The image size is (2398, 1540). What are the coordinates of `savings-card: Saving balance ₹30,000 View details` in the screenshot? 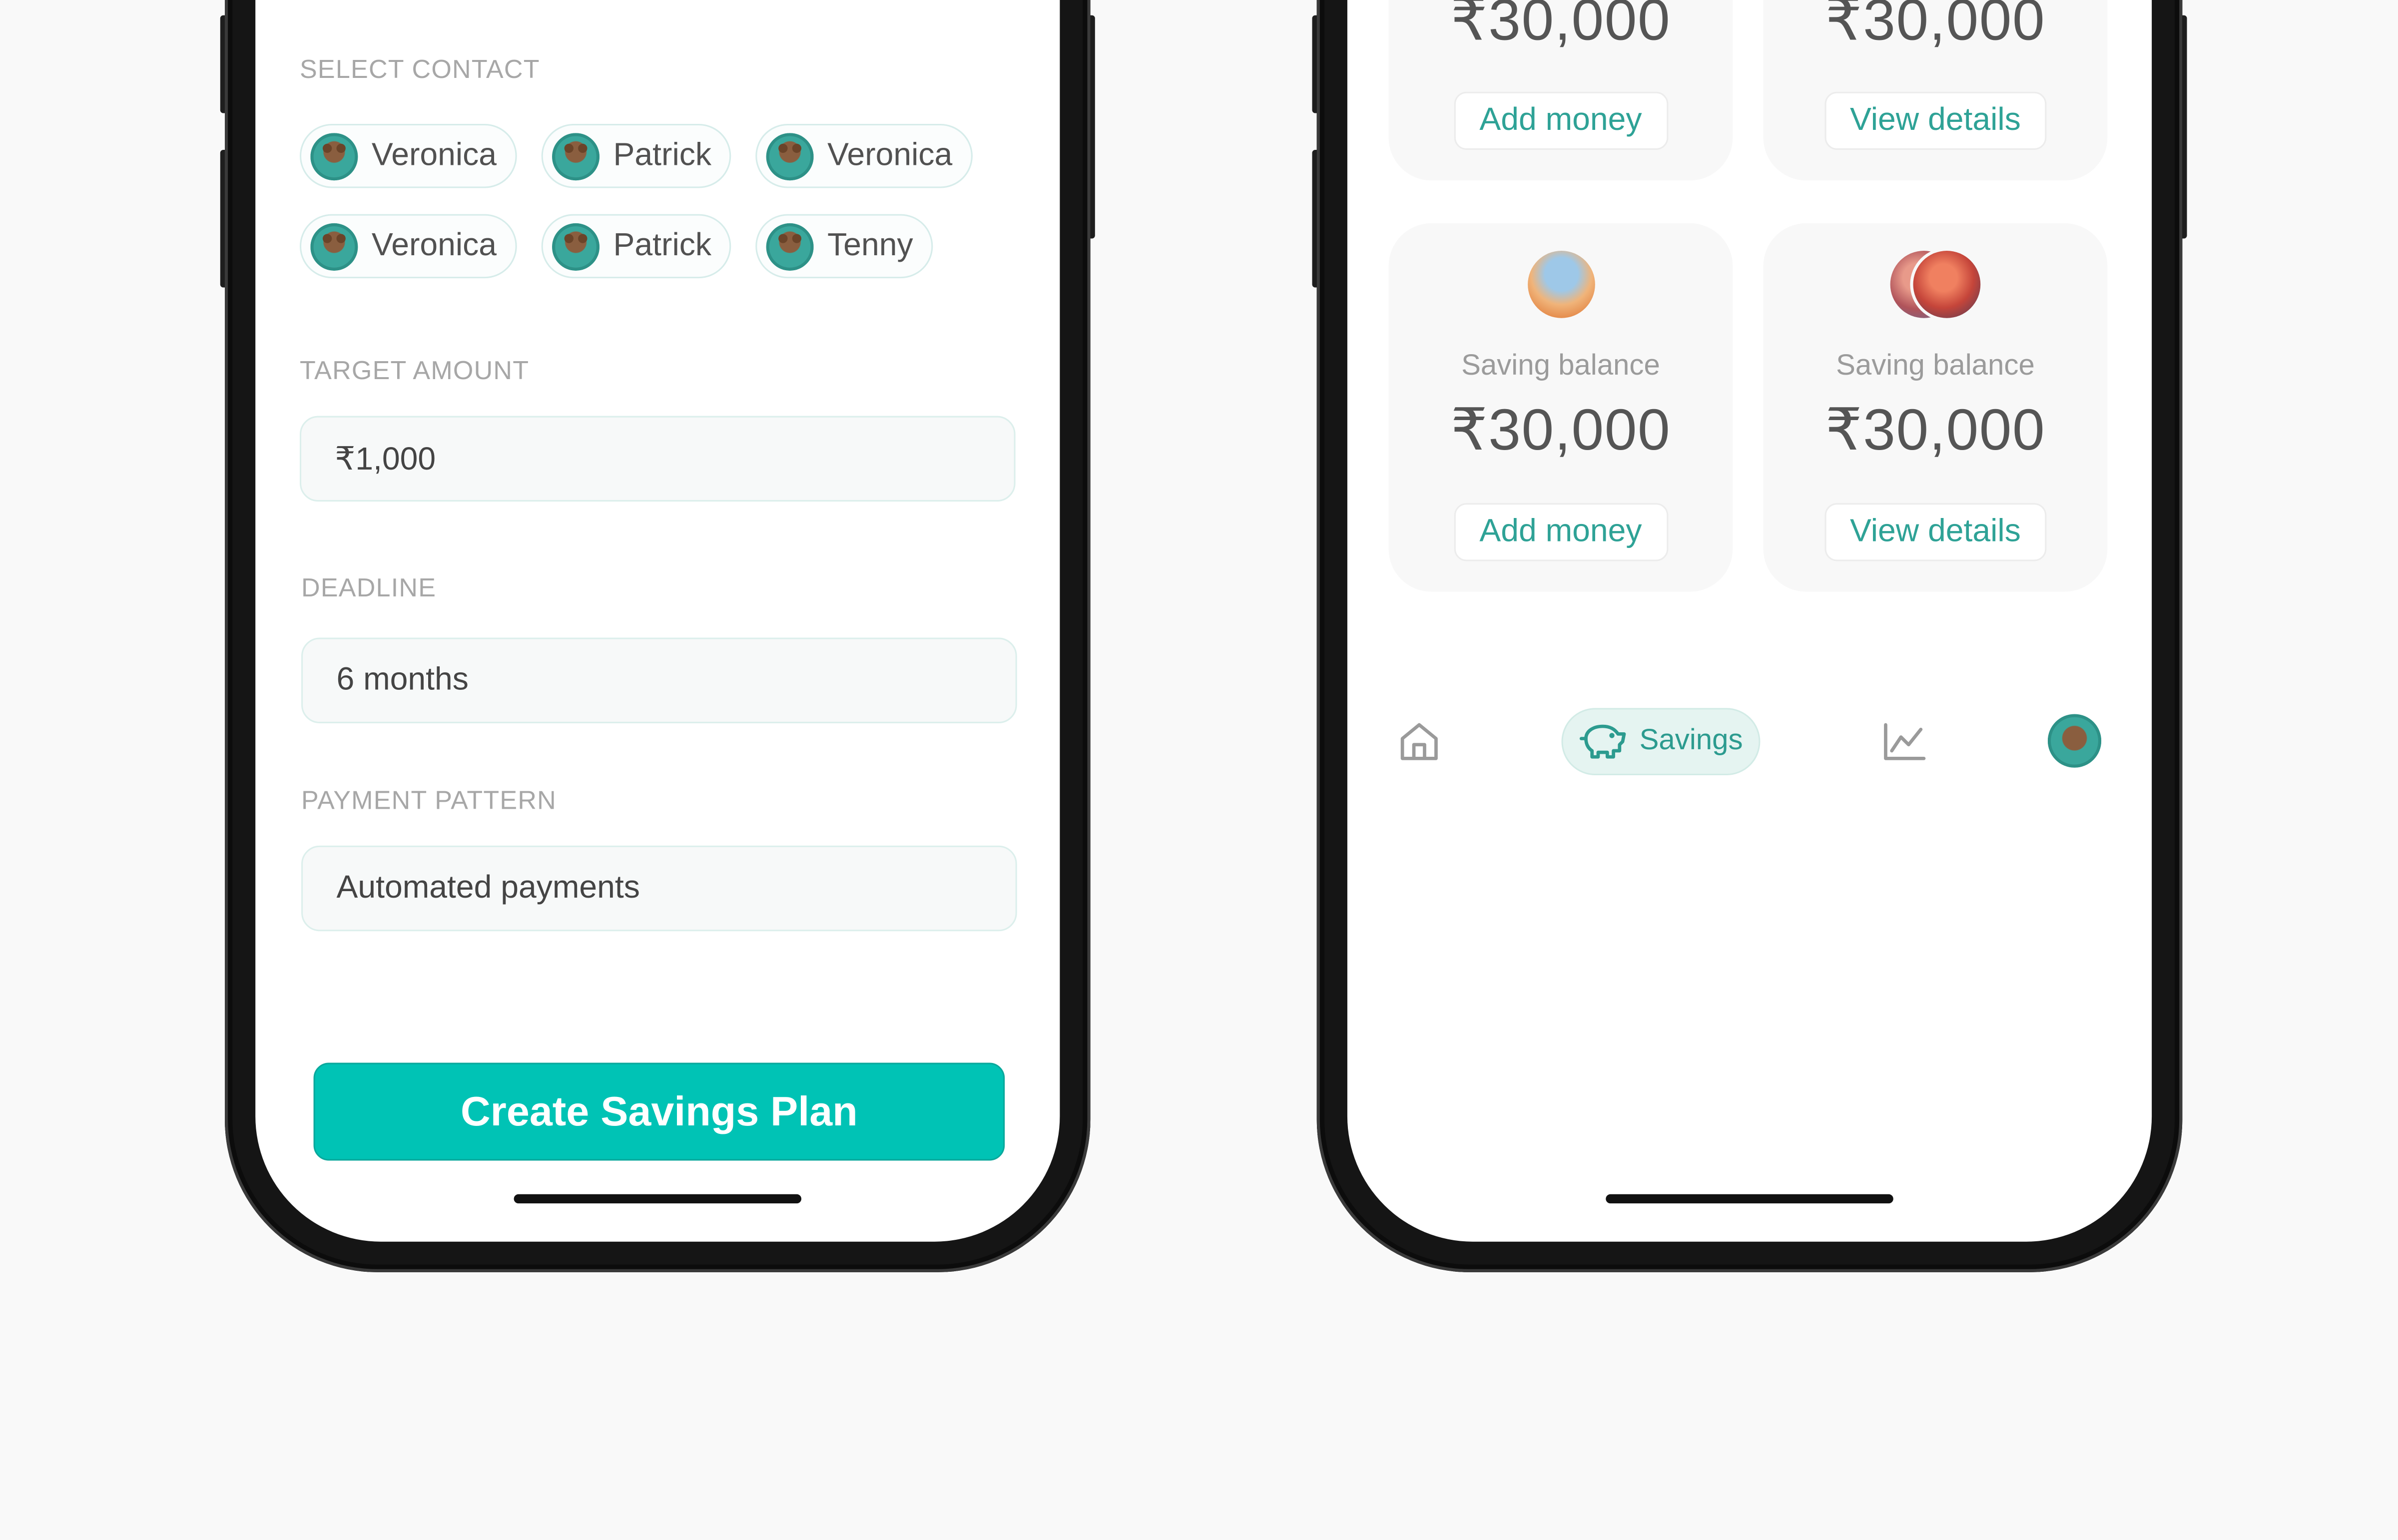 It's located at (1935, 408).